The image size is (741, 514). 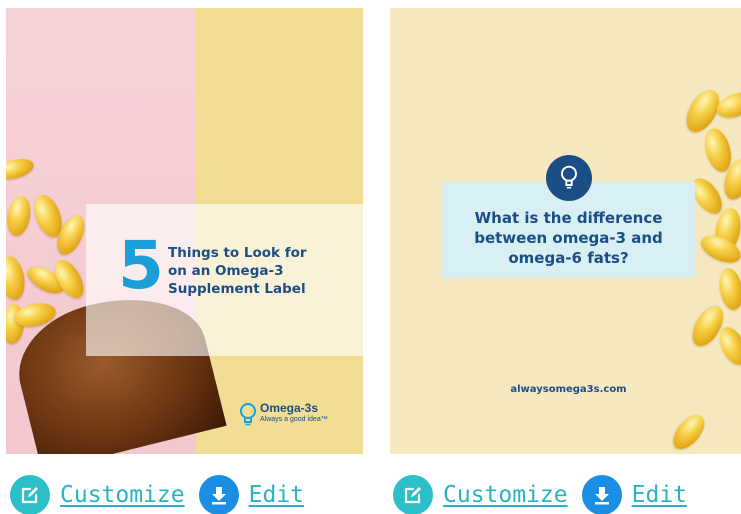 I want to click on lightbulb-badge, so click(x=569, y=178).